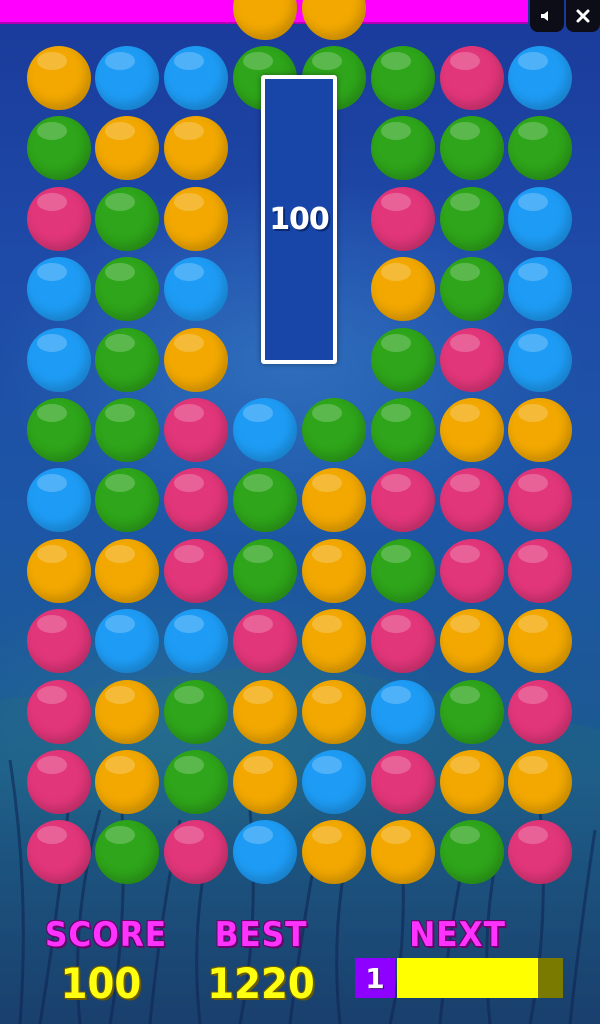 This screenshot has height=1024, width=600. What do you see at coordinates (261, 935) in the screenshot?
I see `best-label: BEST` at bounding box center [261, 935].